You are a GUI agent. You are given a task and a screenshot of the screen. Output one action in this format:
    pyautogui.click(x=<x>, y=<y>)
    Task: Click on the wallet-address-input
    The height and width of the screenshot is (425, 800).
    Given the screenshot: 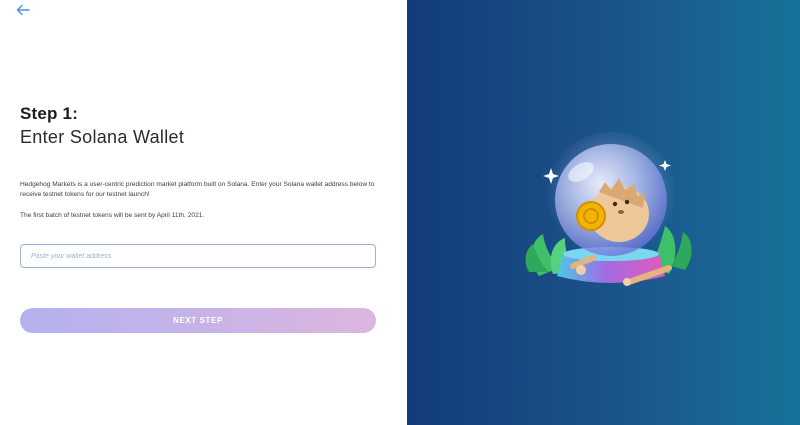 What is the action you would take?
    pyautogui.click(x=198, y=256)
    